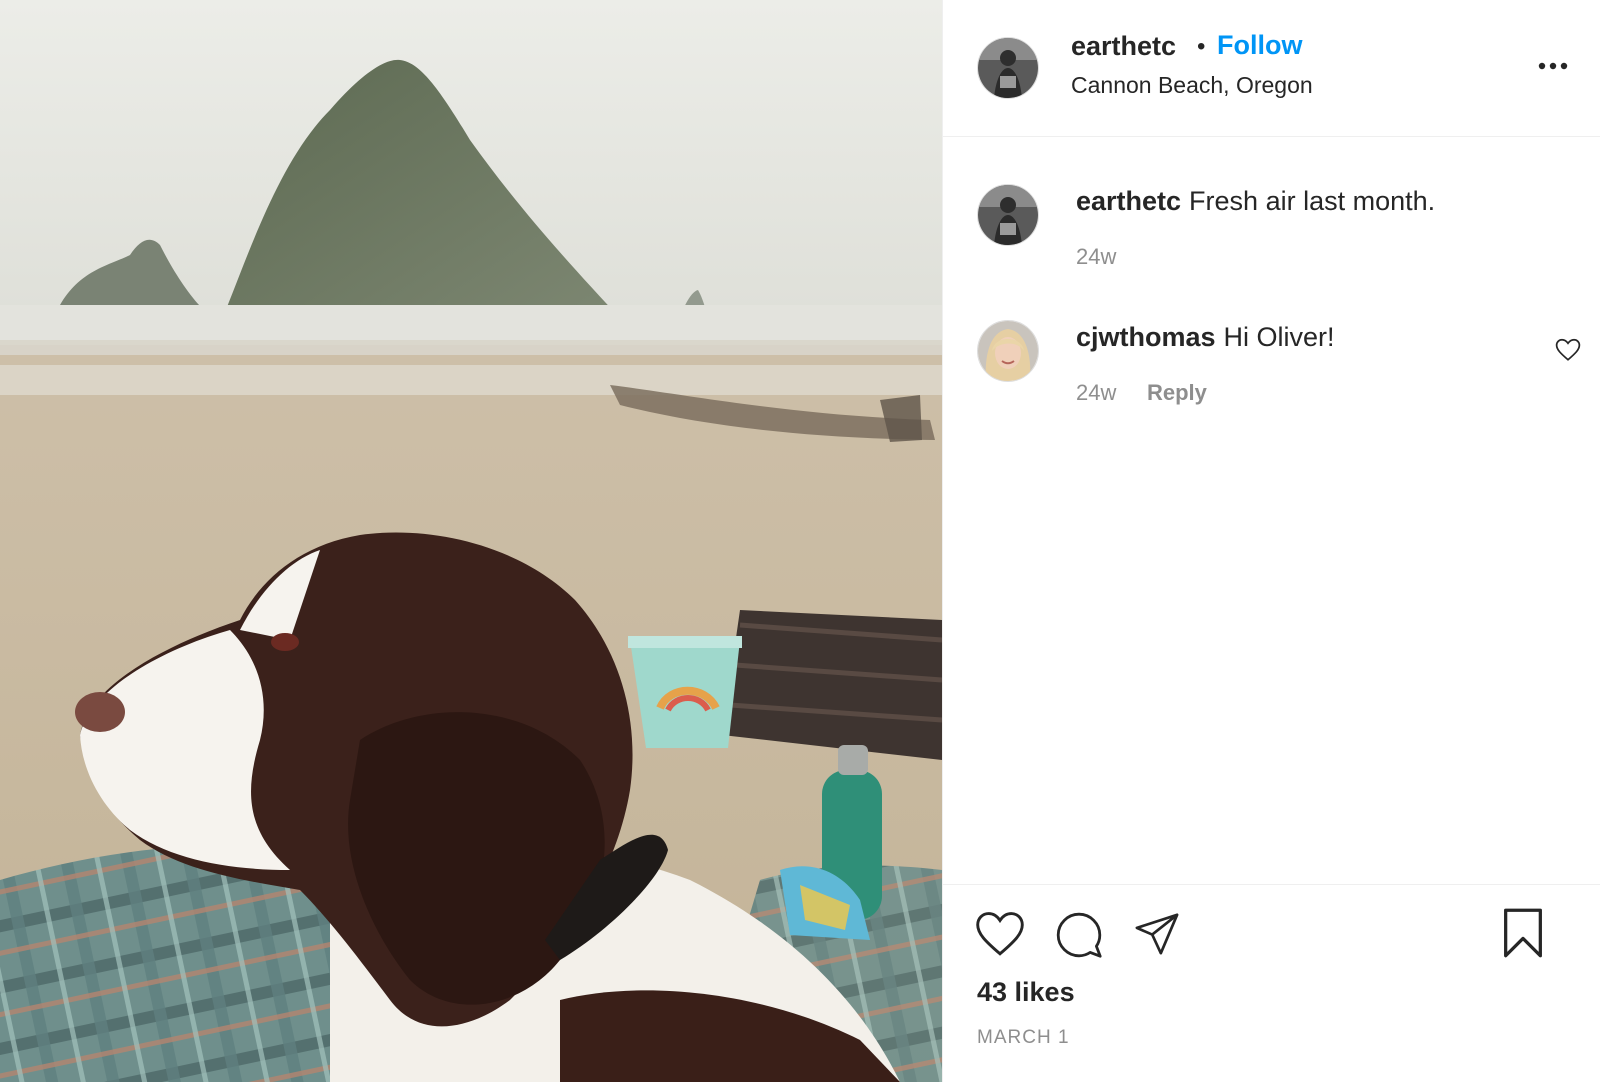  What do you see at coordinates (1096, 257) in the screenshot?
I see `caption-age: 24w` at bounding box center [1096, 257].